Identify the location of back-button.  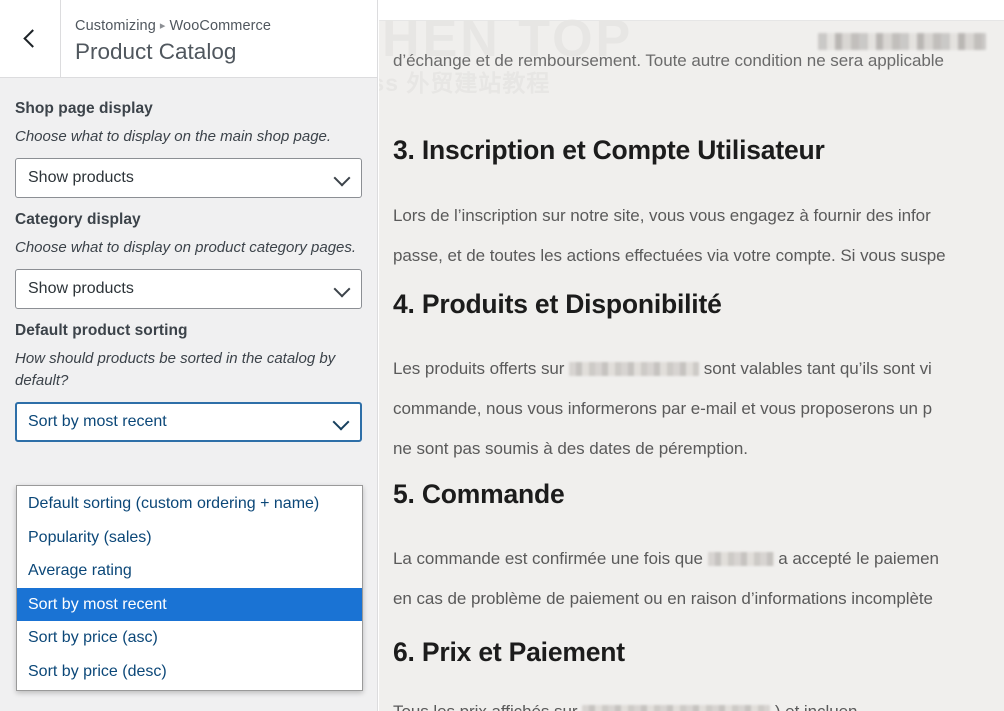
(30, 38).